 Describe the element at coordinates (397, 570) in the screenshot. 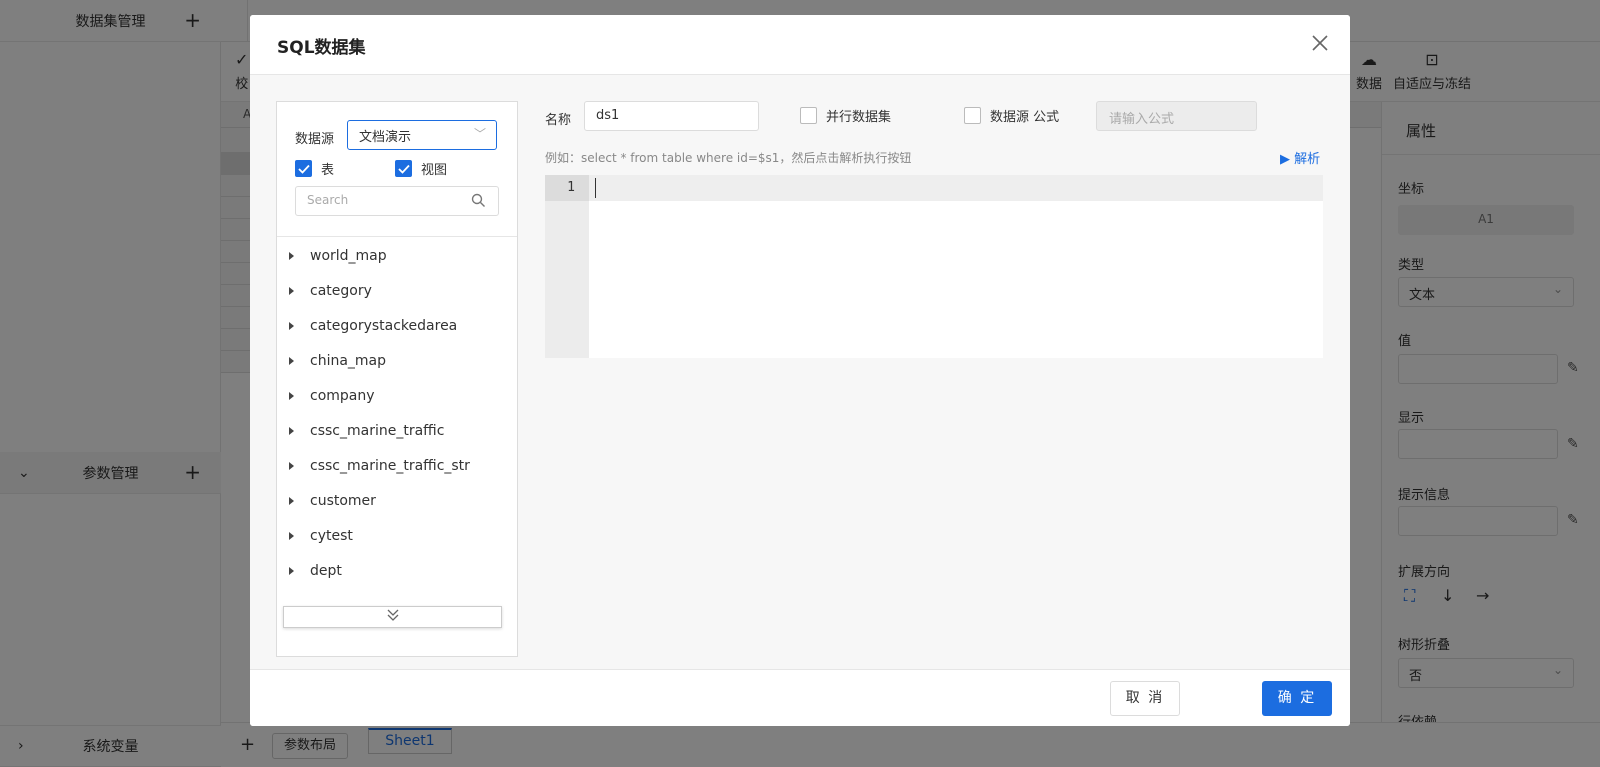

I see `tree-item: dept` at that location.